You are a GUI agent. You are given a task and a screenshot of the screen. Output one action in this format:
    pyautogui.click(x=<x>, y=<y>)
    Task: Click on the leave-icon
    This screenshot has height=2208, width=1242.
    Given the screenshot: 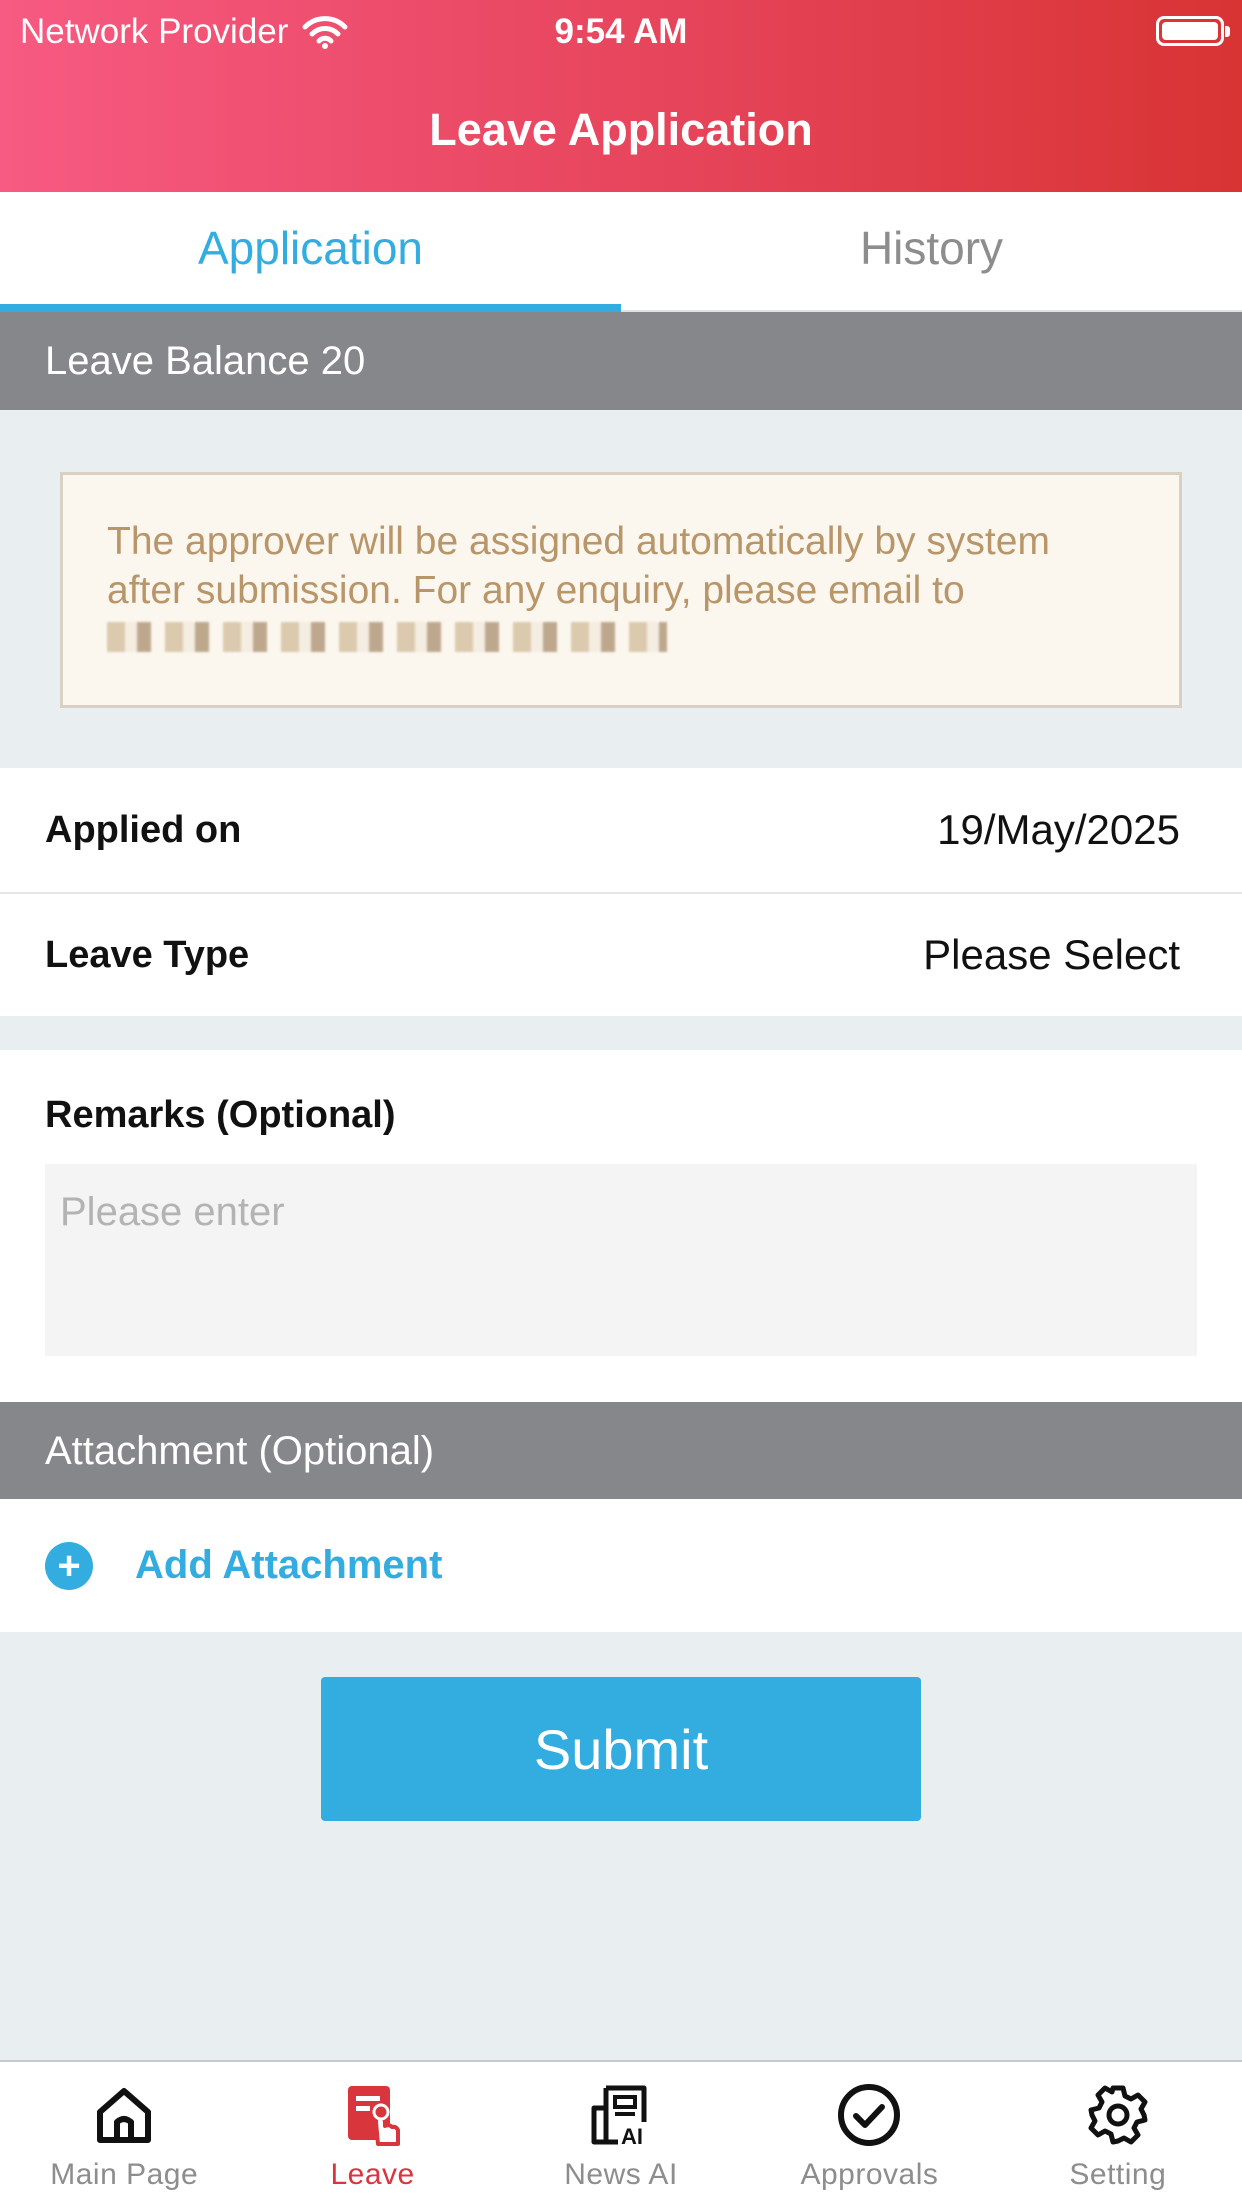 What is the action you would take?
    pyautogui.click(x=373, y=2116)
    